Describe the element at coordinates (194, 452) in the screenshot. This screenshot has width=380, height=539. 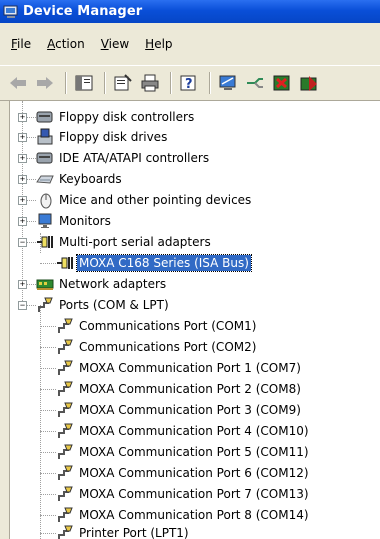
I see `tree-item-label: MOXA Communication Port 5 (COM11)` at that location.